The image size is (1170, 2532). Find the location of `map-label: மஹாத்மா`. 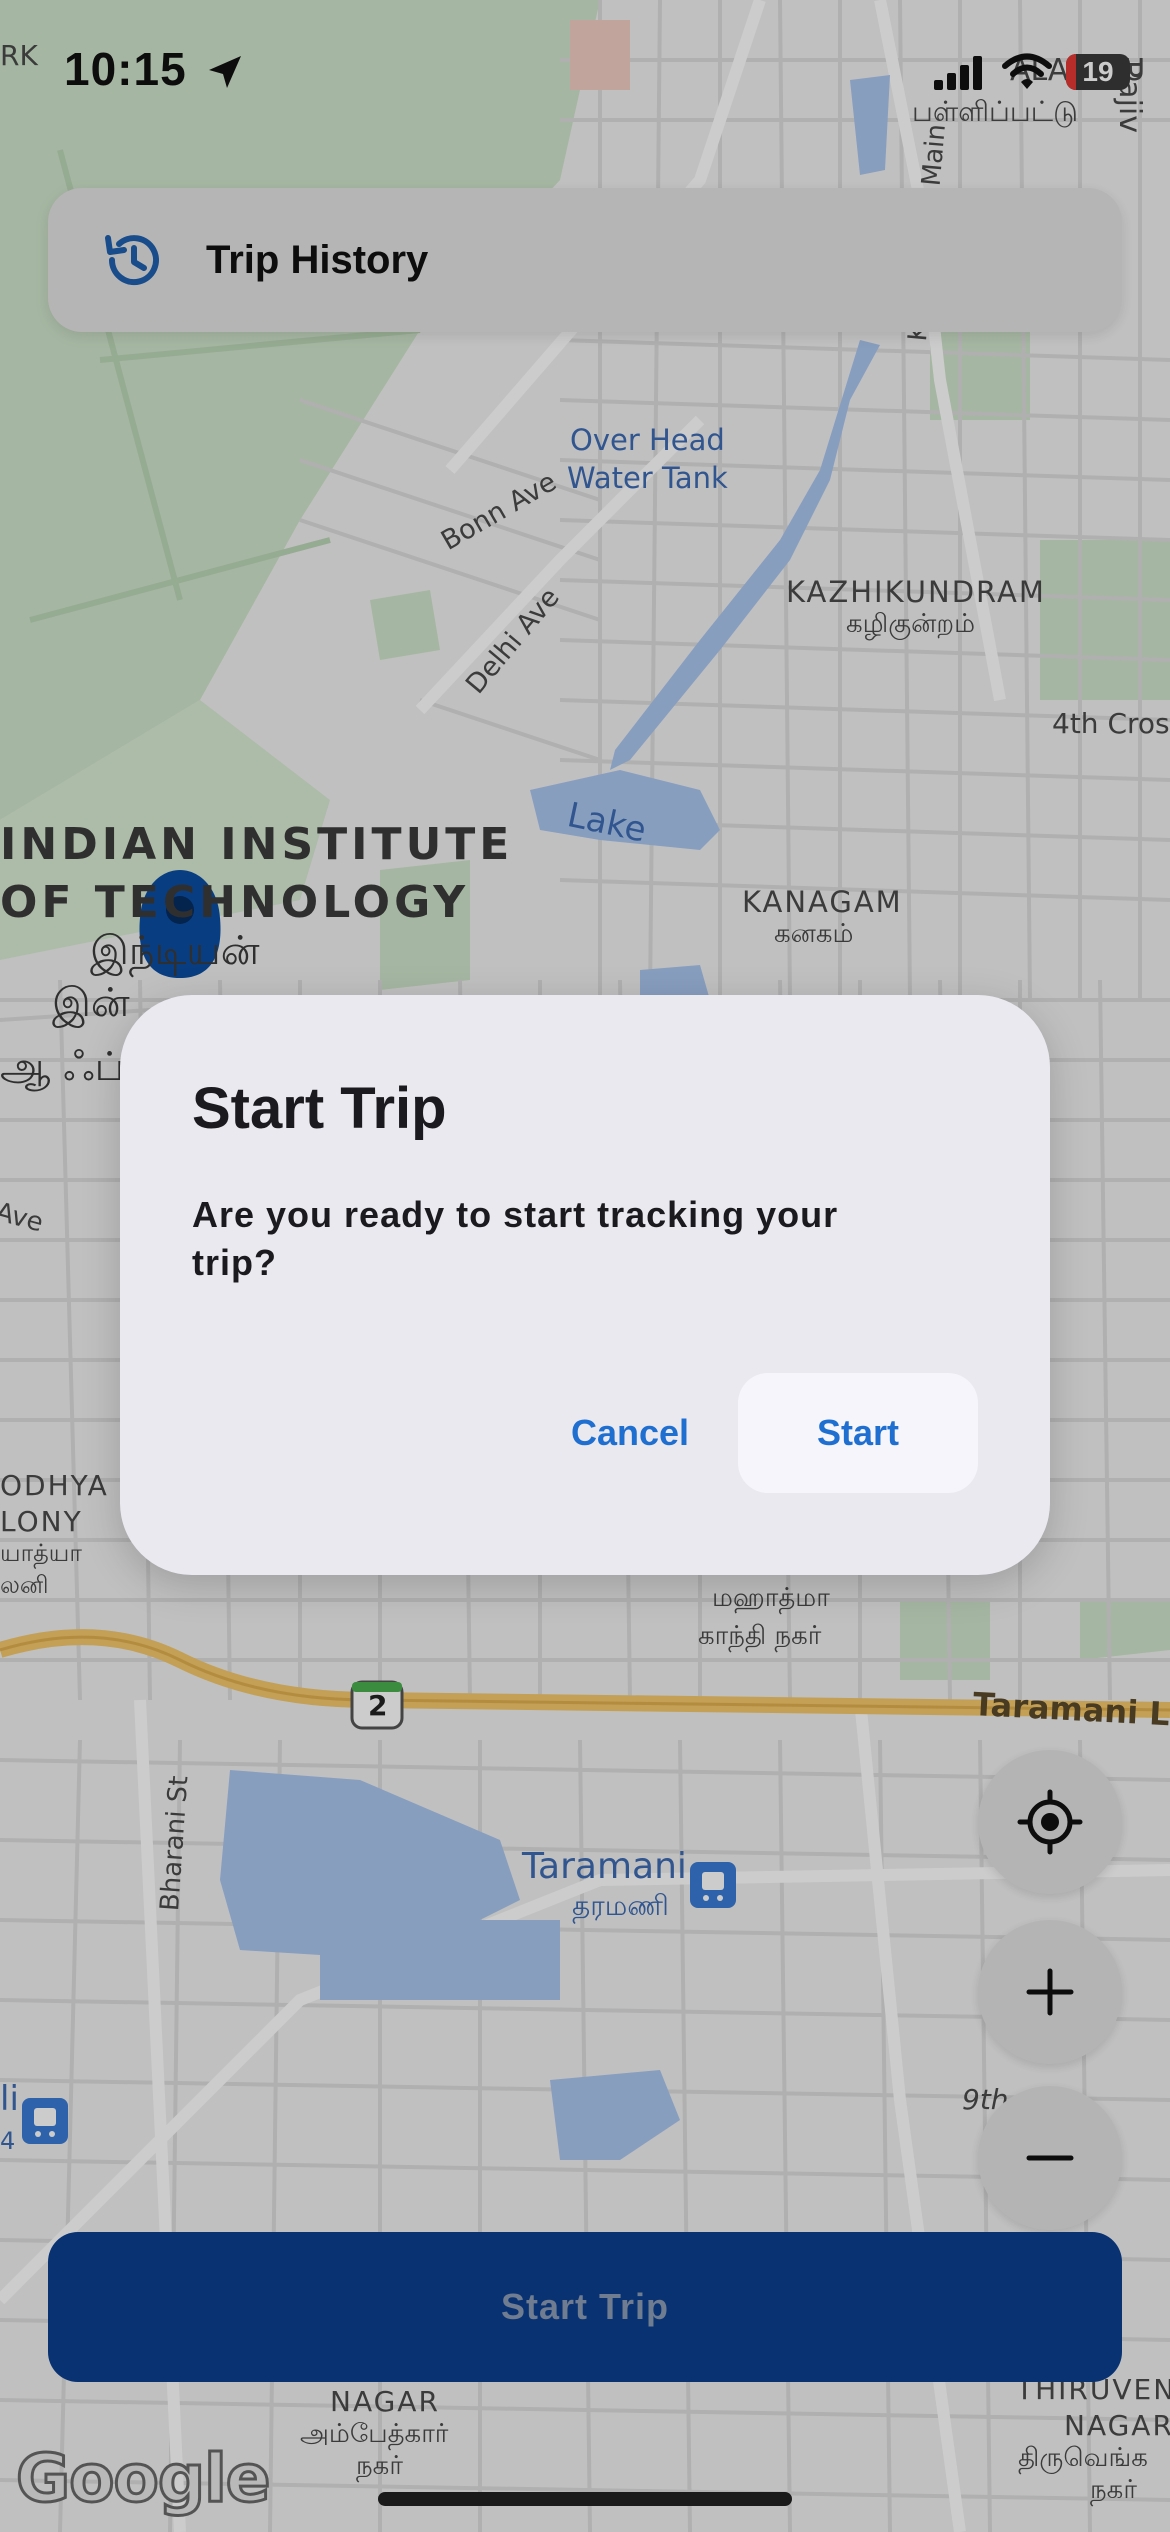

map-label: மஹாத்மா is located at coordinates (771, 1598).